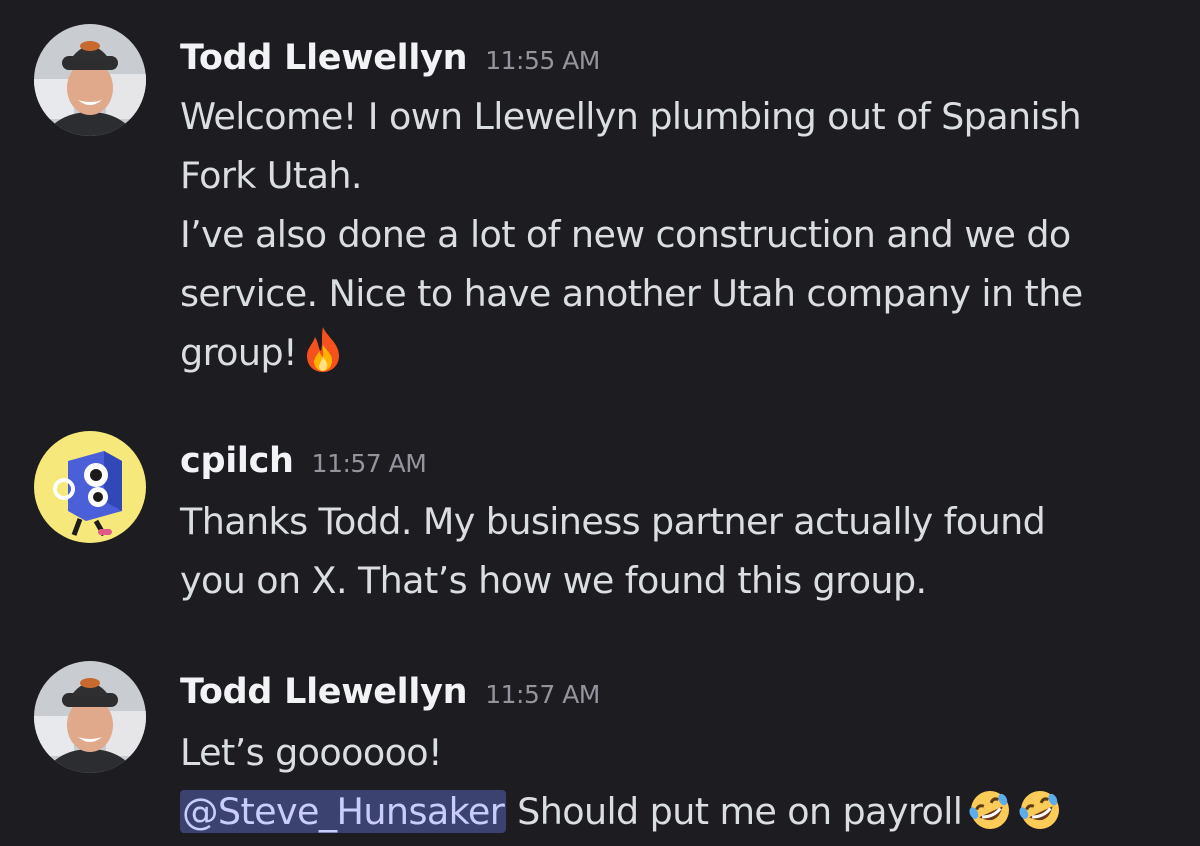 Image resolution: width=1200 pixels, height=846 pixels. Describe the element at coordinates (343, 811) in the screenshot. I see `user-mention: @Steve_Hunsaker` at that location.